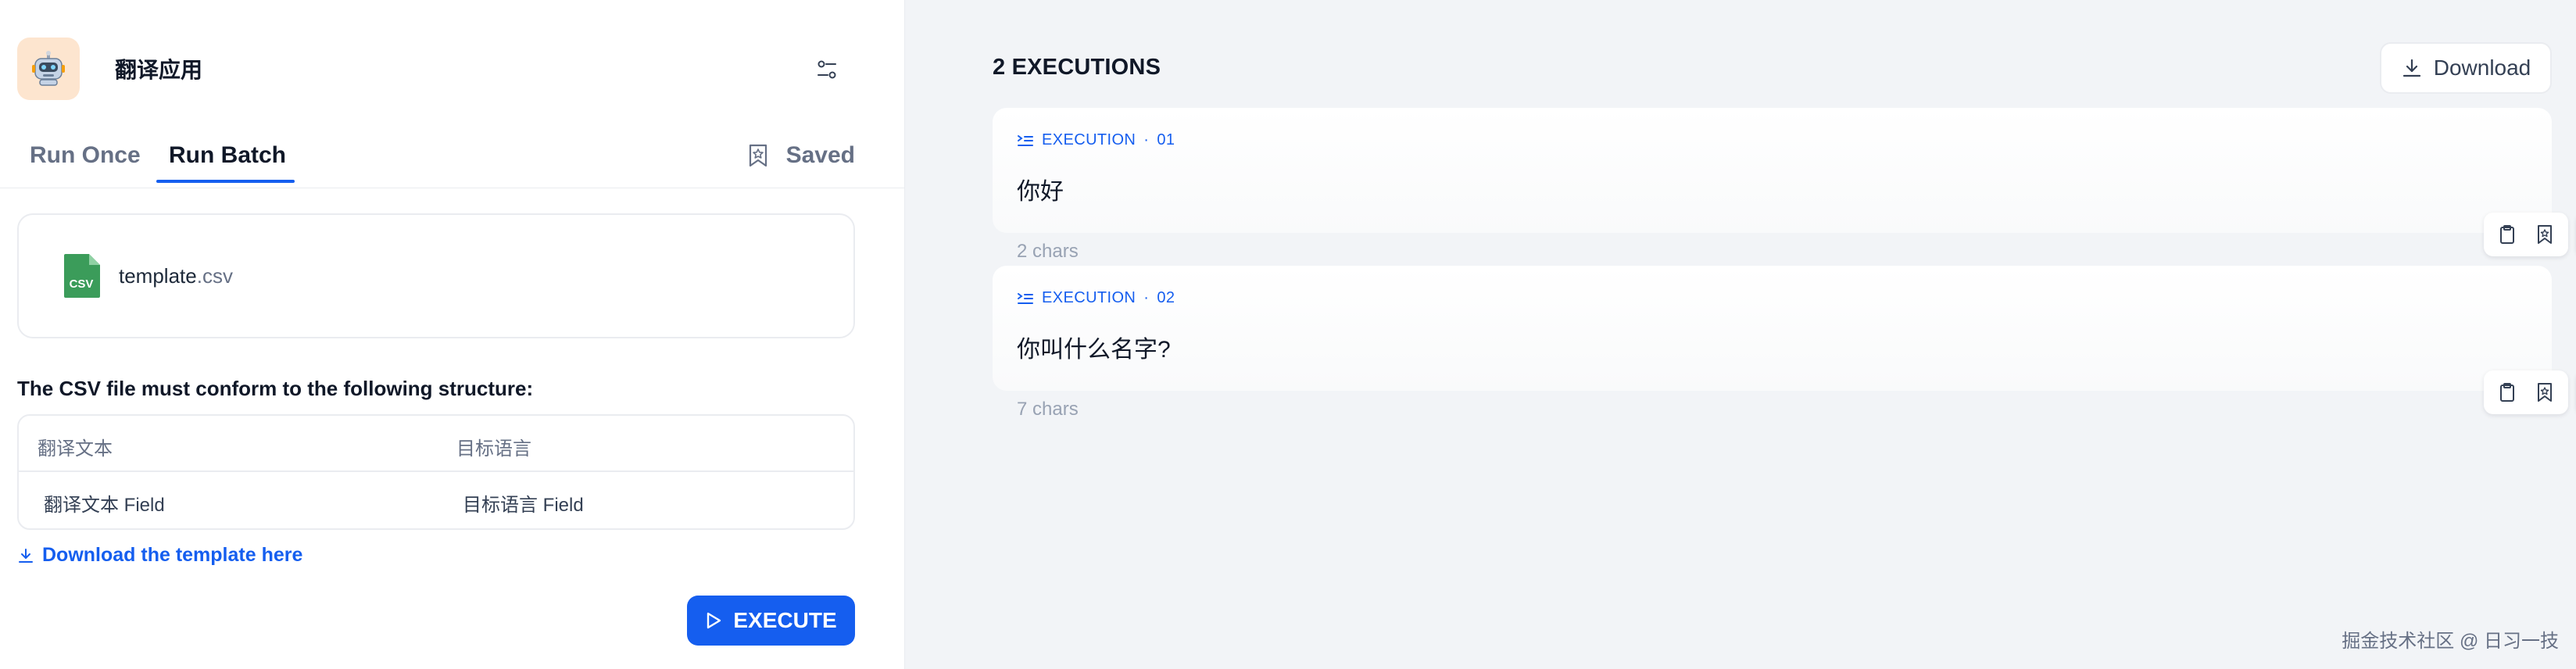  I want to click on settings-sliders-button, so click(827, 69).